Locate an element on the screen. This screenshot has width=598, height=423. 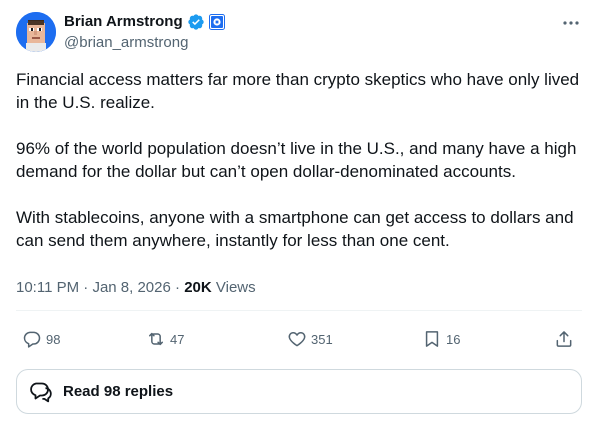
reply-icon is located at coordinates (32, 339).